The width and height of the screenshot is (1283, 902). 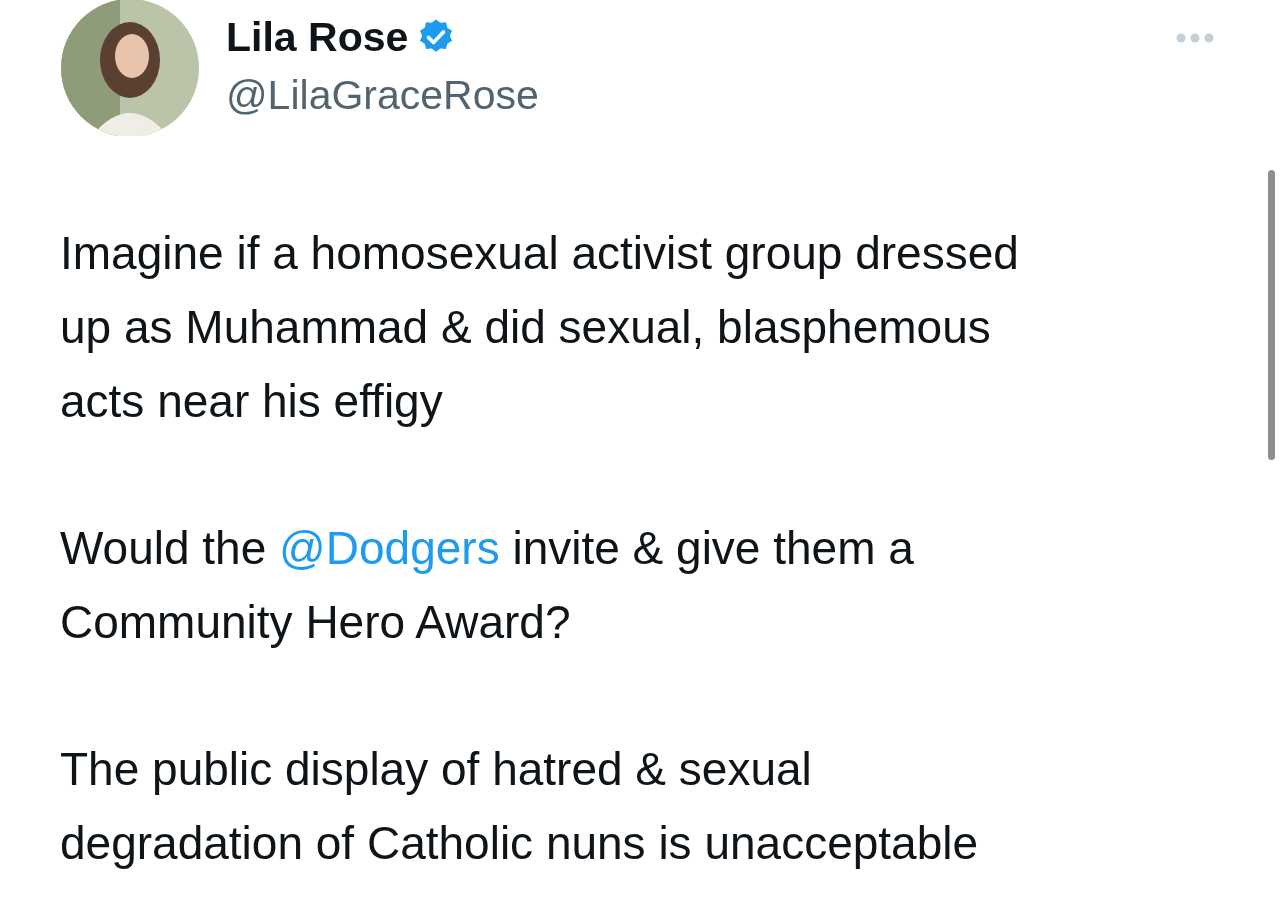 I want to click on author-name: Lila Rose, so click(x=317, y=37).